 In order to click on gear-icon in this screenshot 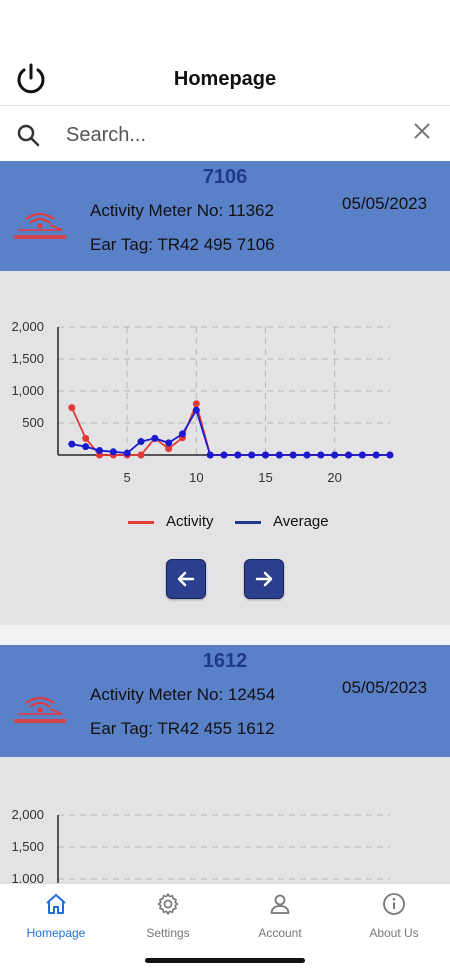, I will do `click(168, 904)`.